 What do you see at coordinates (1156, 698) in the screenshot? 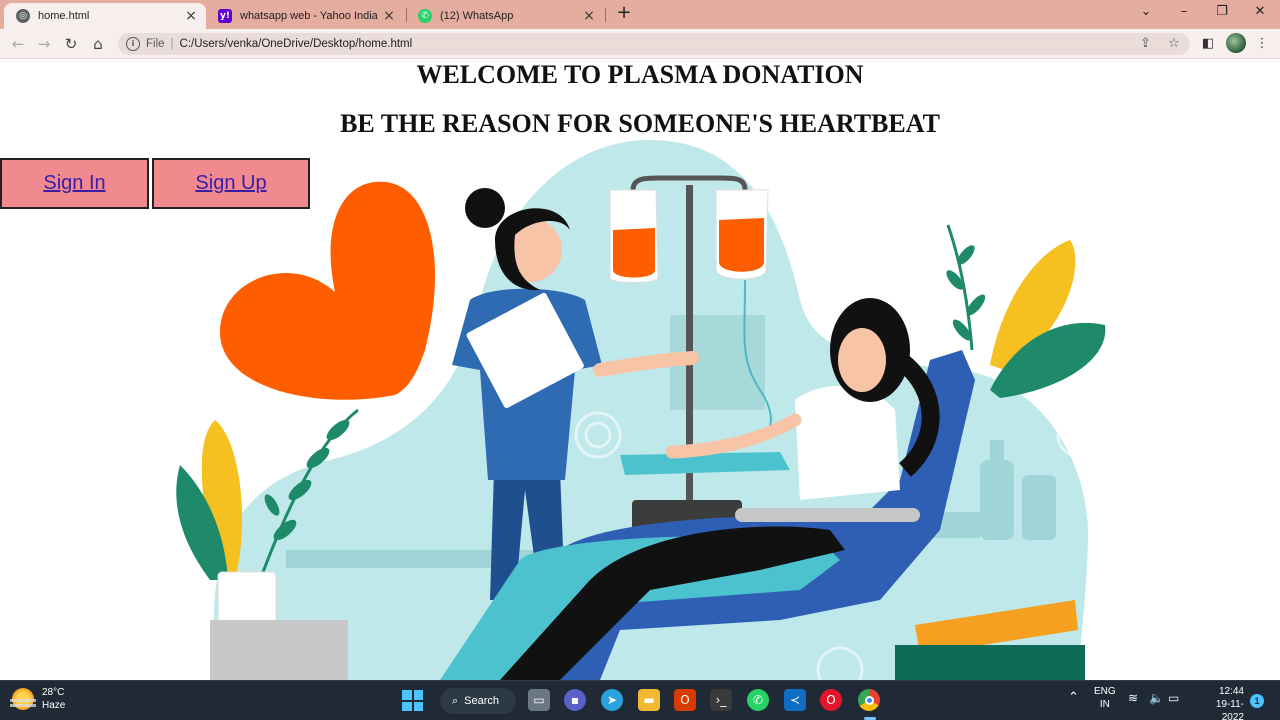
I see `volume-icon: 🔈` at bounding box center [1156, 698].